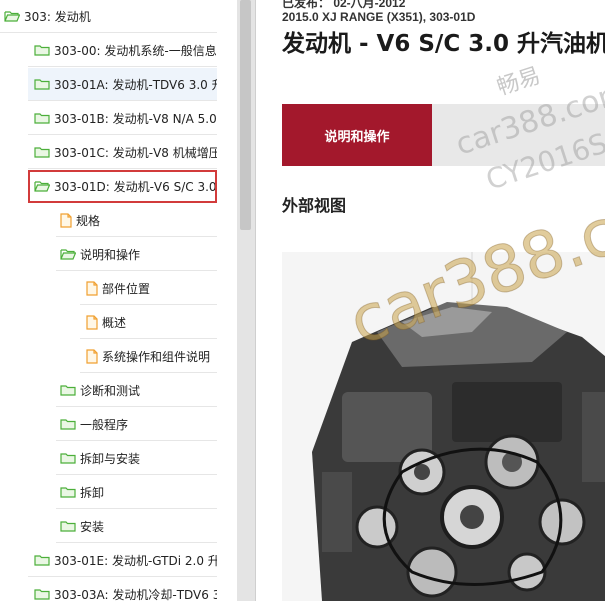  What do you see at coordinates (110, 254) in the screenshot?
I see `tree-item-label: 说明和操作` at bounding box center [110, 254].